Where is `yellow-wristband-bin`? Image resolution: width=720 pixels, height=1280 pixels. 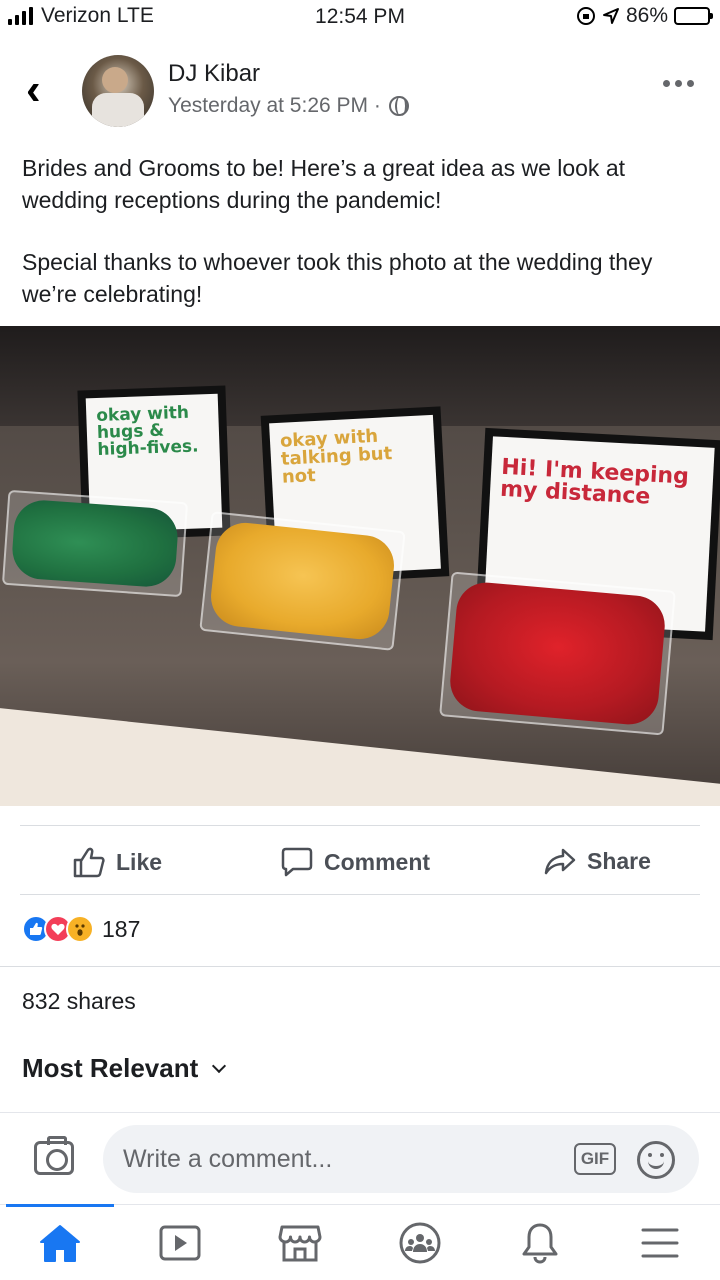 yellow-wristband-bin is located at coordinates (302, 581).